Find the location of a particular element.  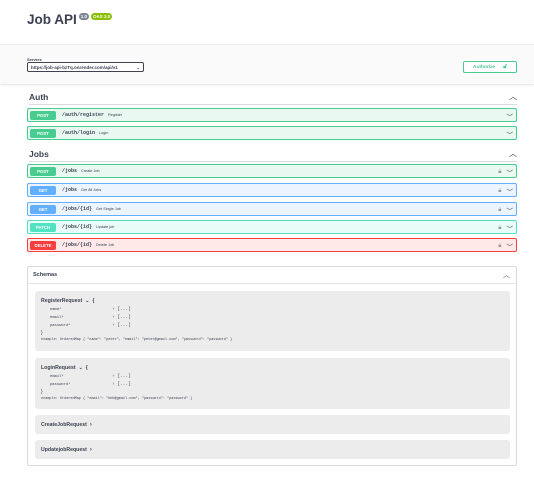

section-header-auth: Auth ︿ is located at coordinates (273, 97).